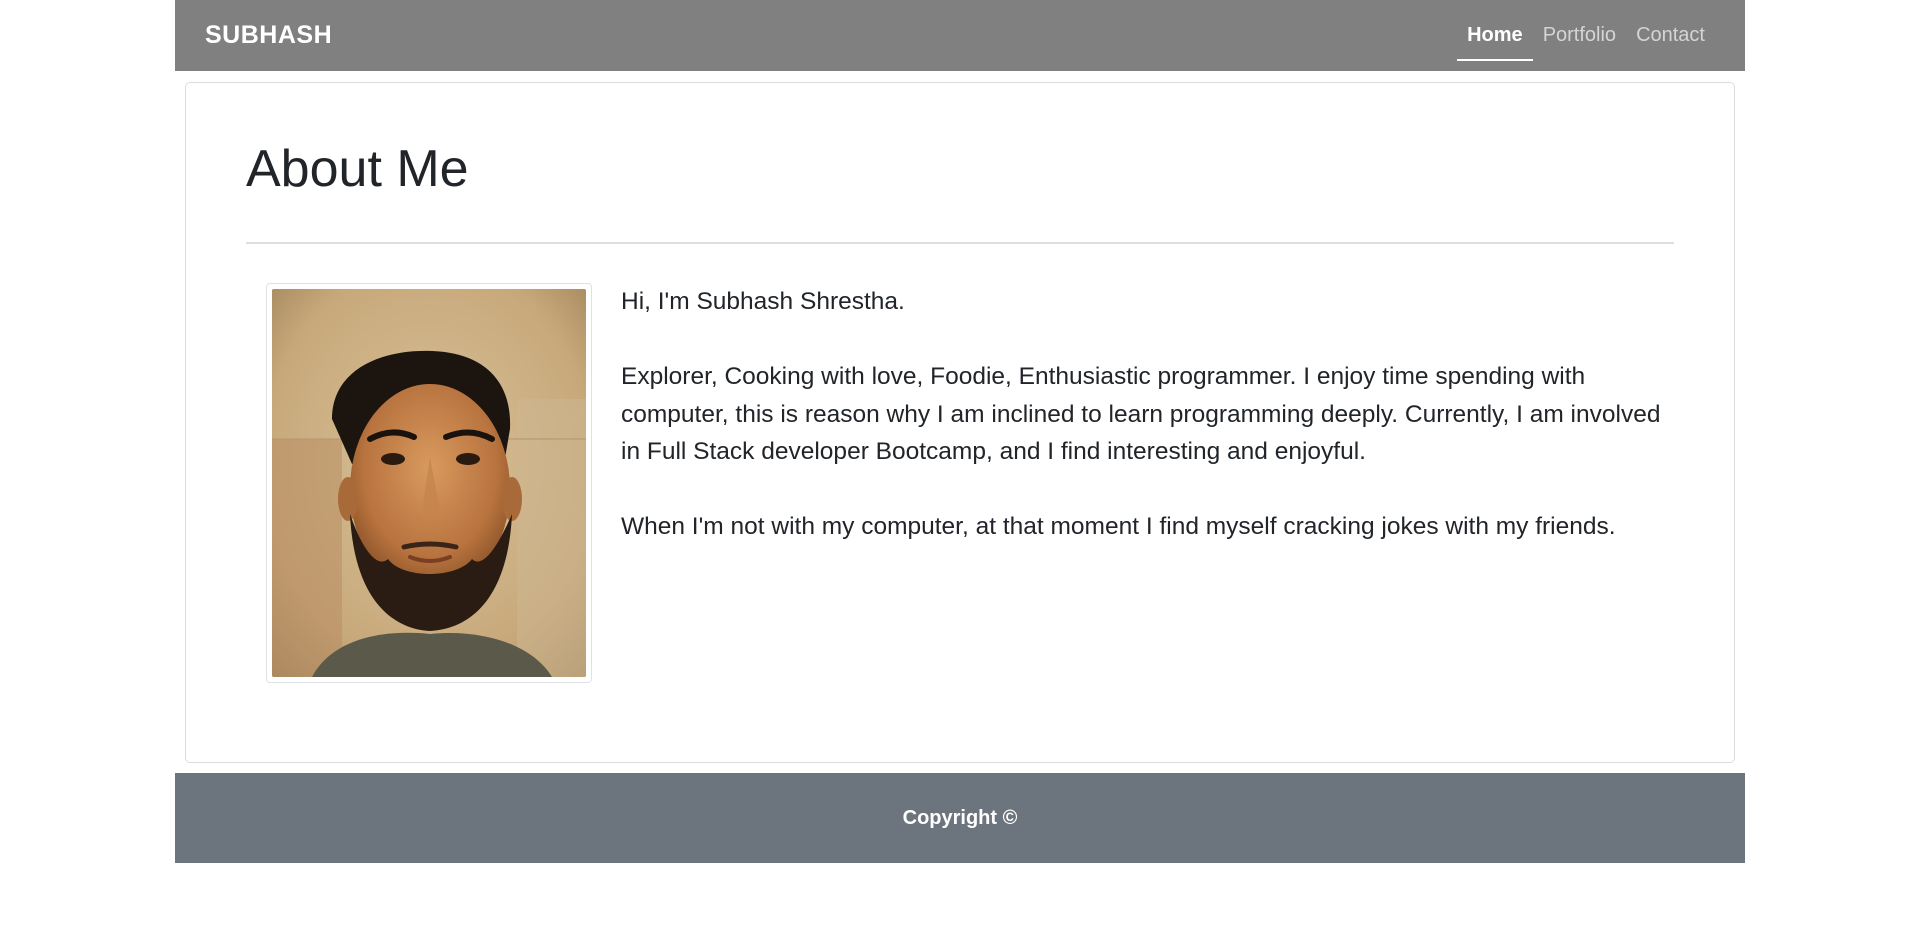 Image resolution: width=1920 pixels, height=937 pixels. I want to click on brand-link: SUBHASH, so click(268, 35).